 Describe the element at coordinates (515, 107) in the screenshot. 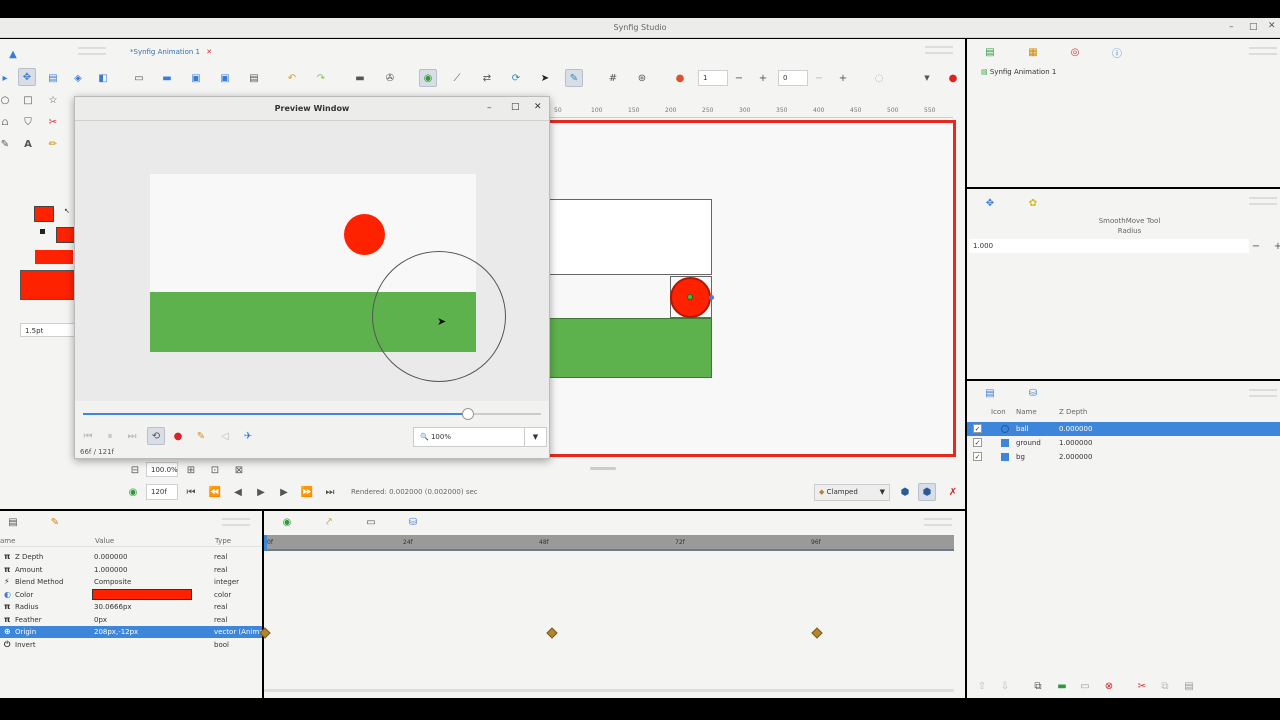

I see `preview-maximize-button: □` at that location.